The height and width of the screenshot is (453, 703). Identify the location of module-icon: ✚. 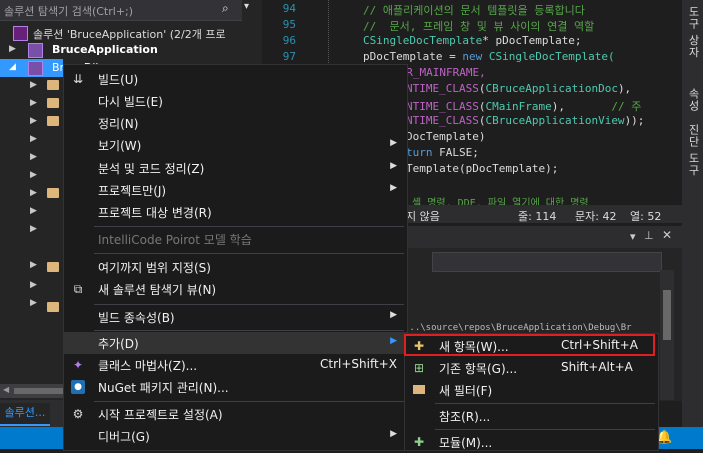
(419, 442).